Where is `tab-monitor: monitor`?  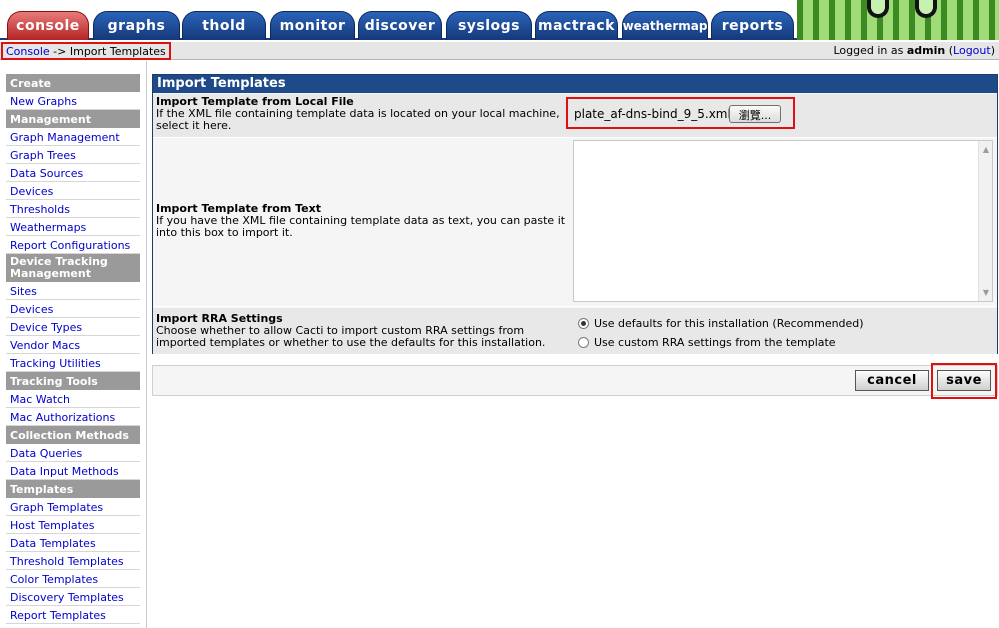 tab-monitor: monitor is located at coordinates (312, 25).